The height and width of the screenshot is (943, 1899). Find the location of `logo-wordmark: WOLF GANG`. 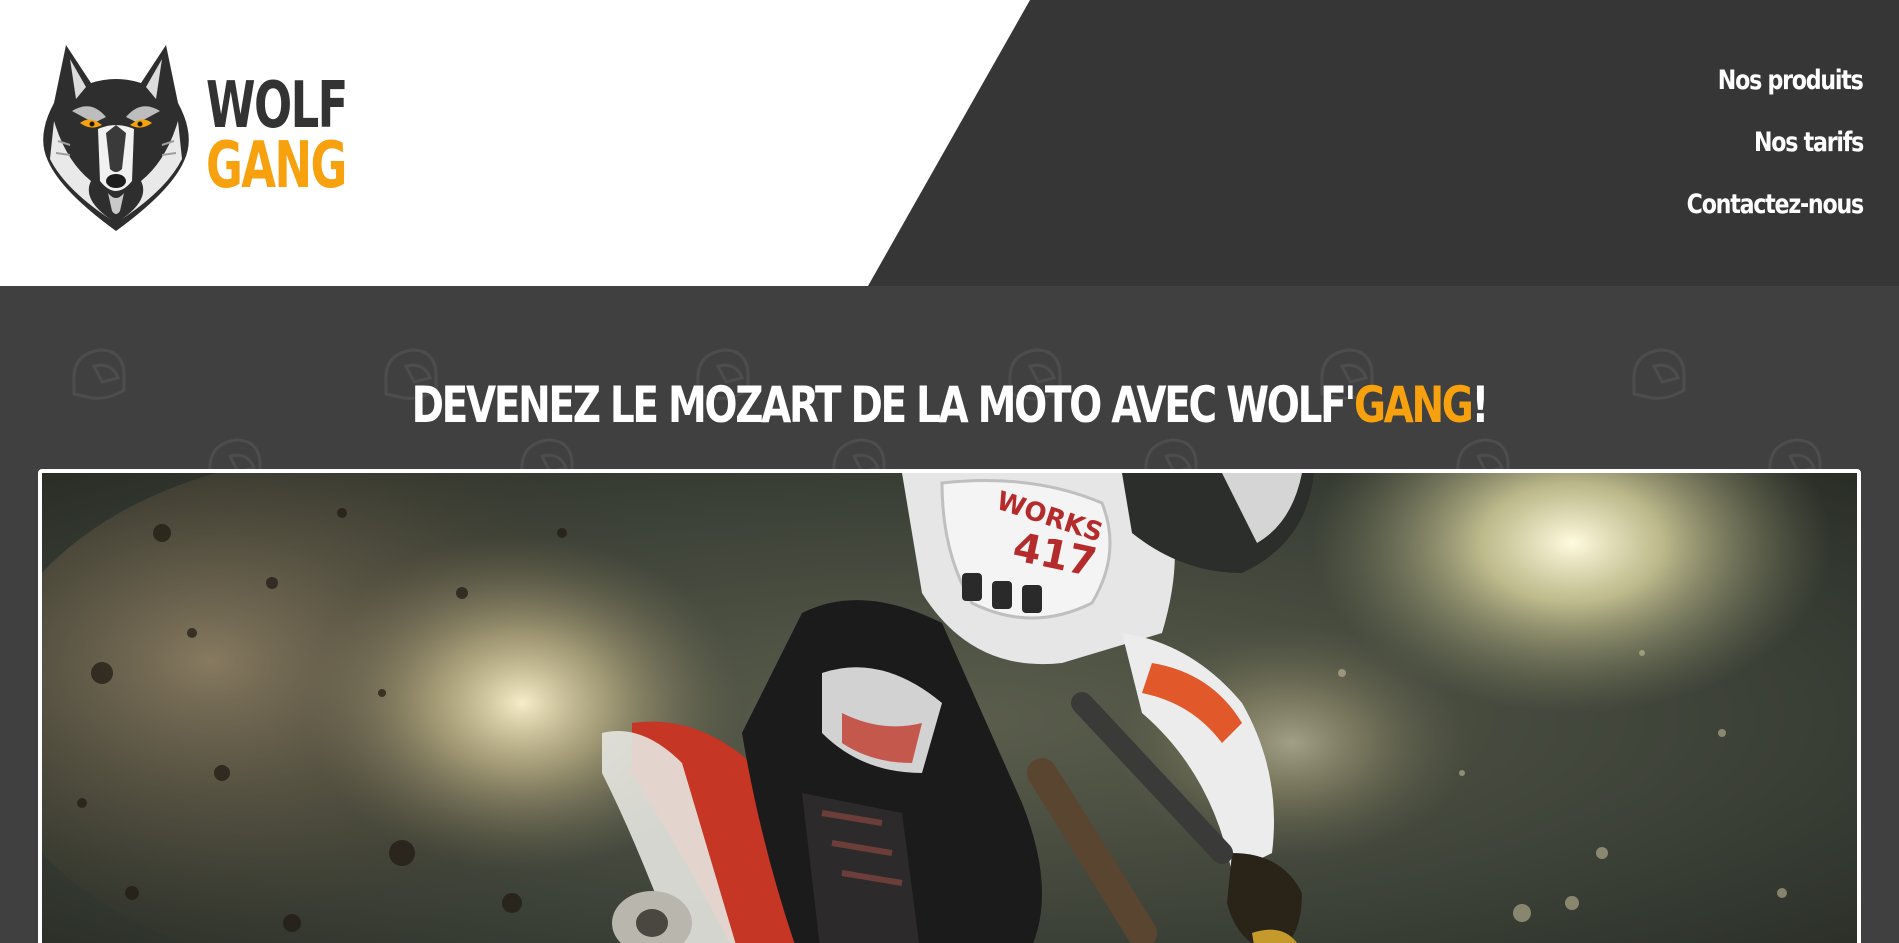

logo-wordmark: WOLF GANG is located at coordinates (296, 136).